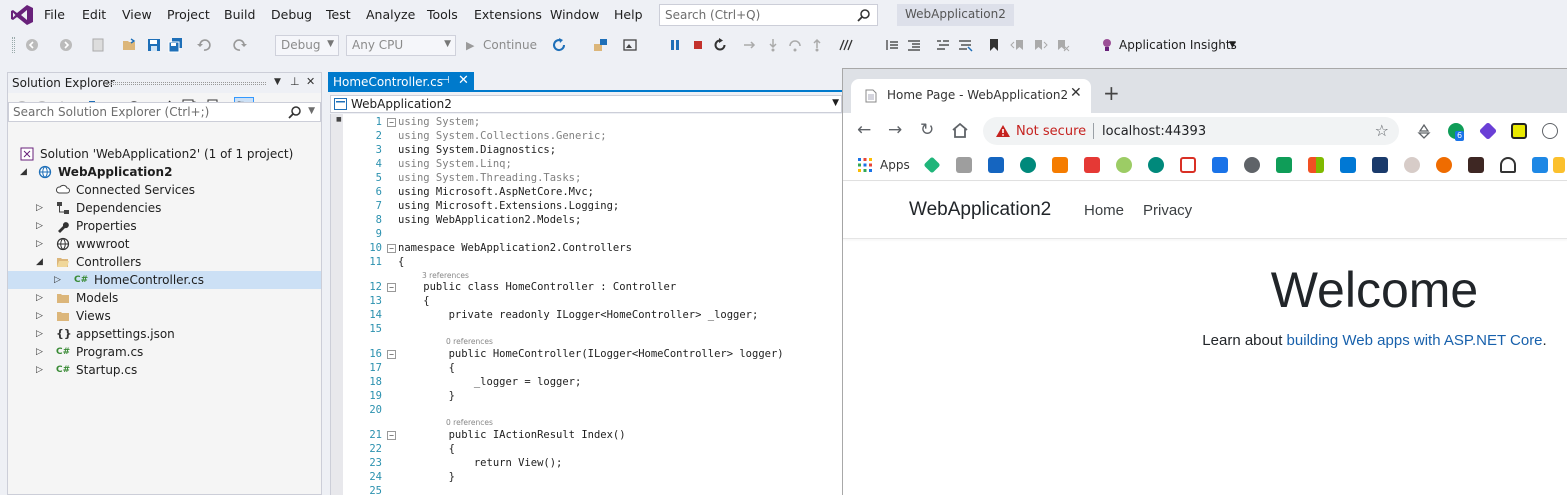  What do you see at coordinates (601, 45) in the screenshot?
I see `browser-link-icon` at bounding box center [601, 45].